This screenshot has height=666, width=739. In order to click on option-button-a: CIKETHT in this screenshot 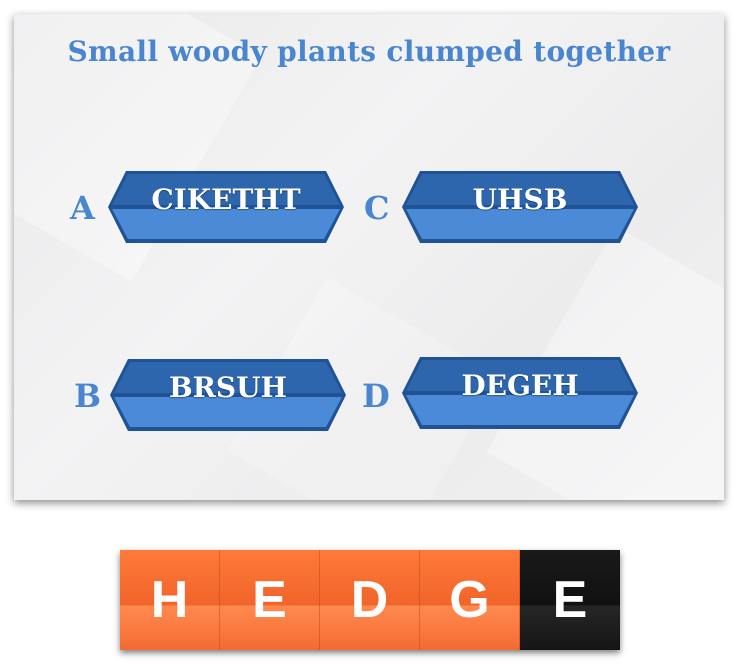, I will do `click(226, 207)`.